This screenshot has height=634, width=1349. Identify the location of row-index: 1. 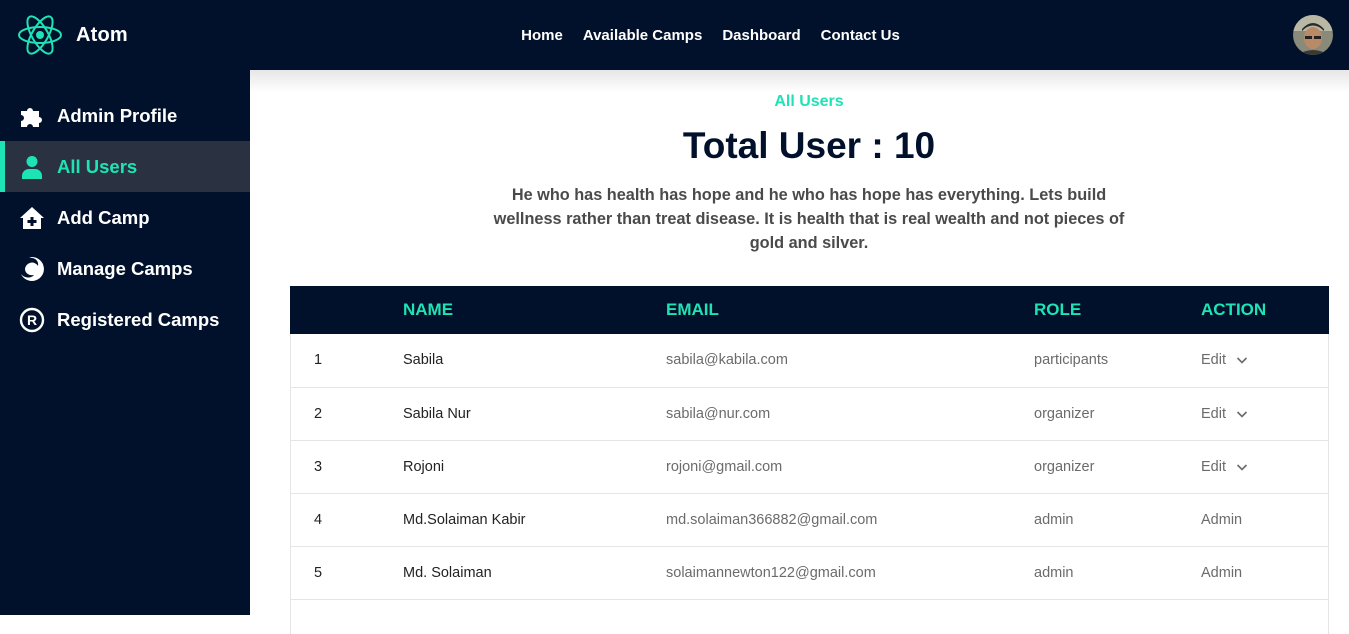
(318, 360).